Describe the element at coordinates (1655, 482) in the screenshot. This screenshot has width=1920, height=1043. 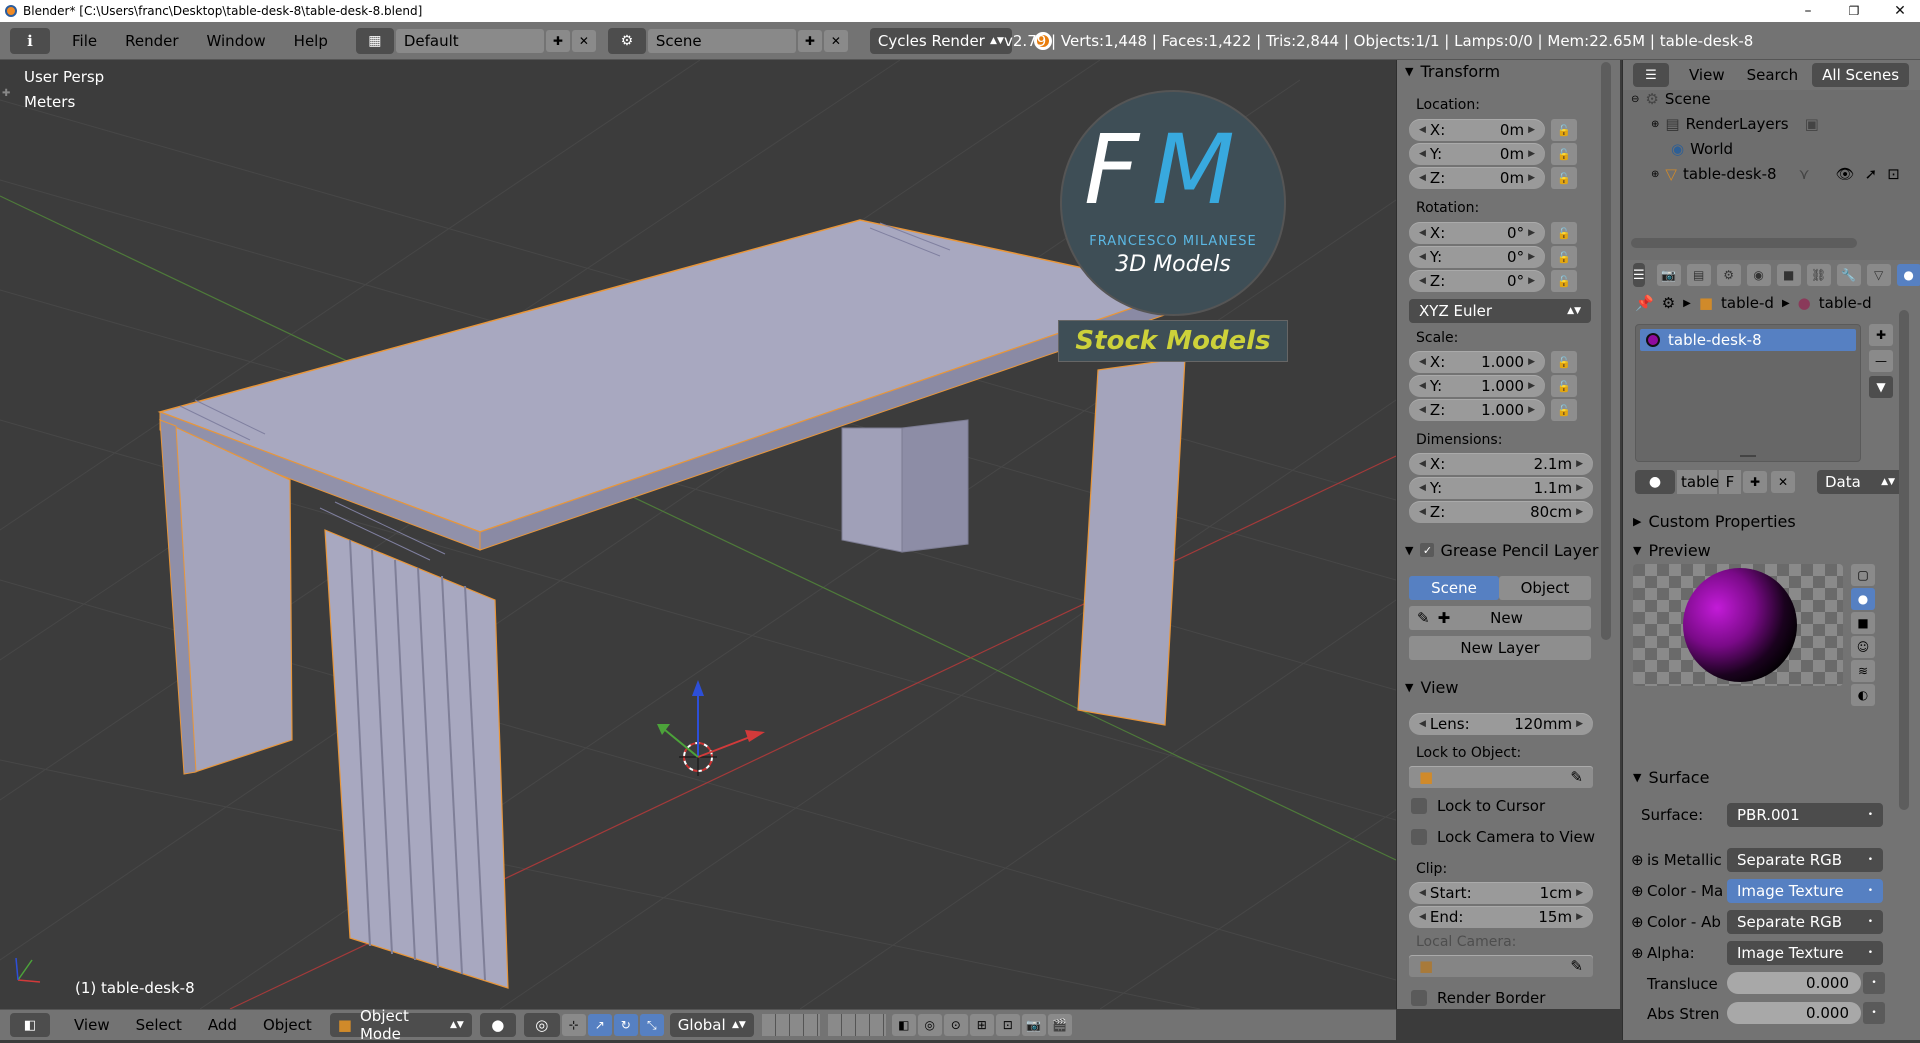
I see `browse-material-icon: ●` at that location.